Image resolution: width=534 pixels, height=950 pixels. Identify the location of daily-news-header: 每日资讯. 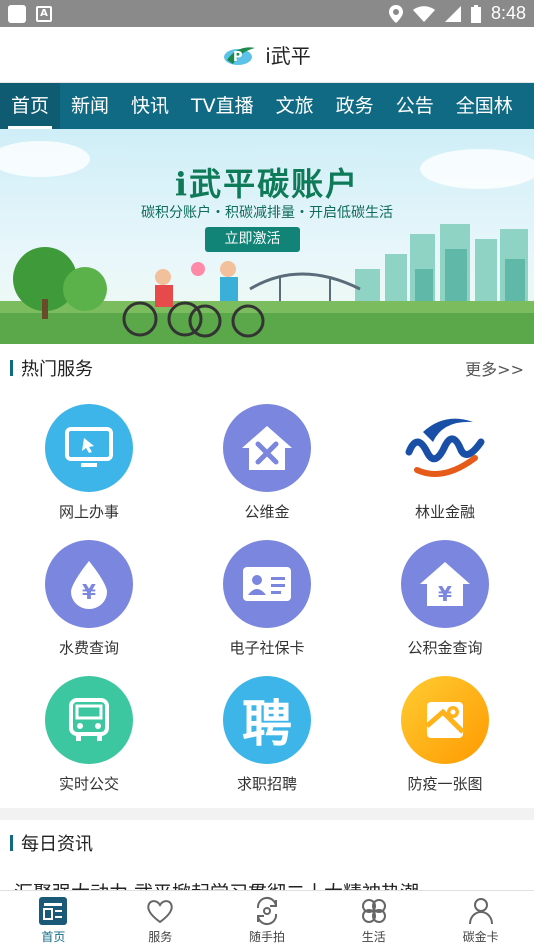
(267, 843).